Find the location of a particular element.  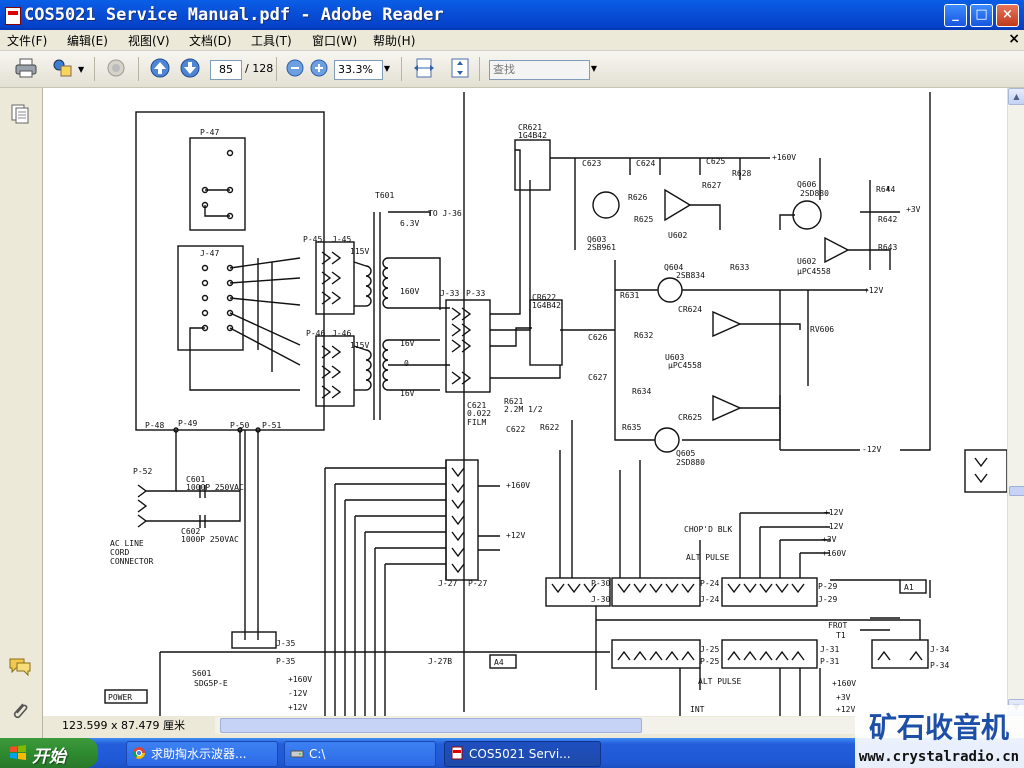

label-power: POWER is located at coordinates (120, 697).